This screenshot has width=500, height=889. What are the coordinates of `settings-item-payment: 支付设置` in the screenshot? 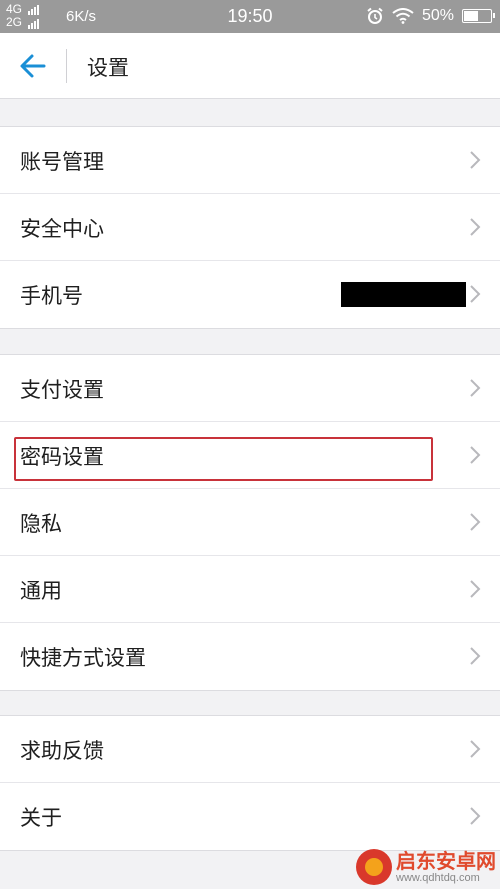 It's located at (250, 388).